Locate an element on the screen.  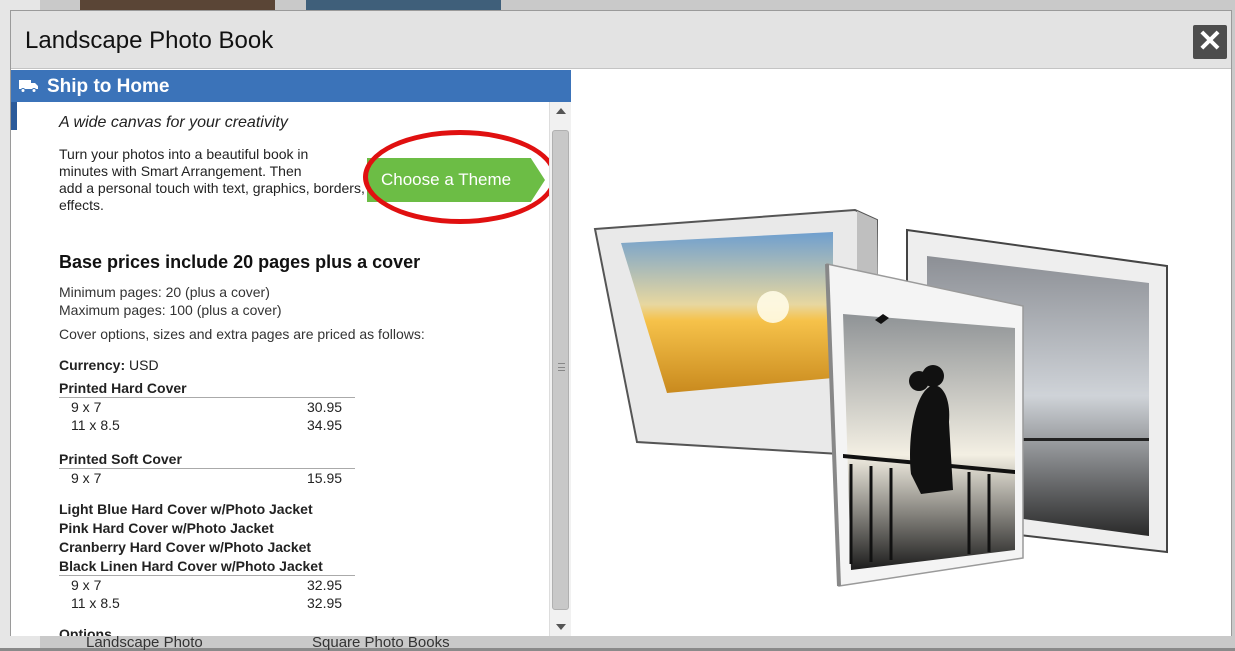
close-button: ✕ is located at coordinates (1210, 42).